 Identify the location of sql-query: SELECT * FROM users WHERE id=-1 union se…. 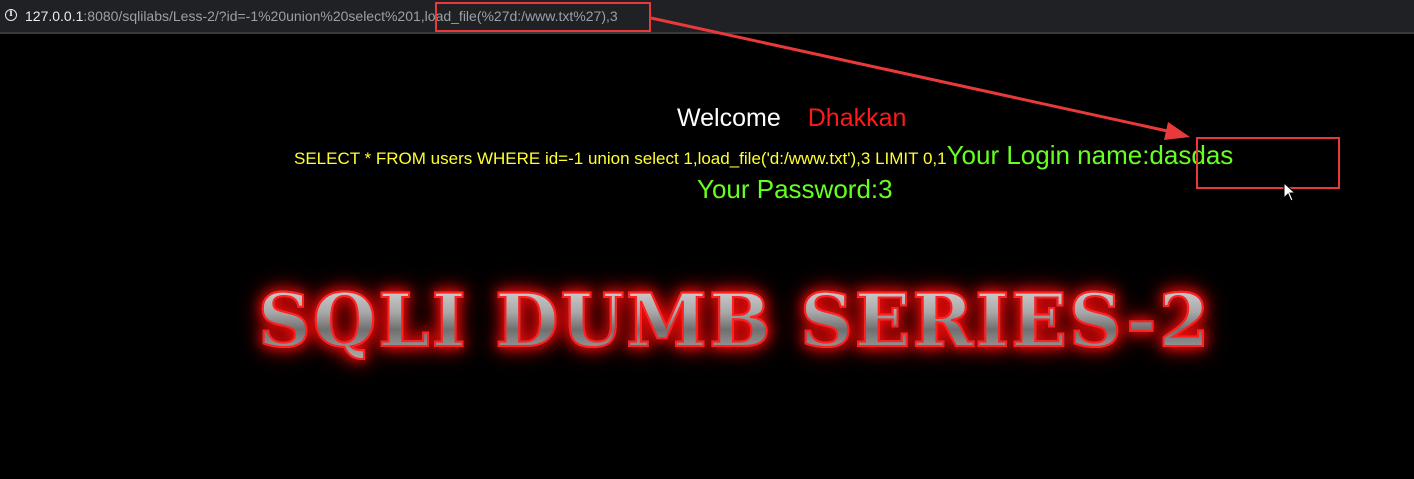
(620, 158).